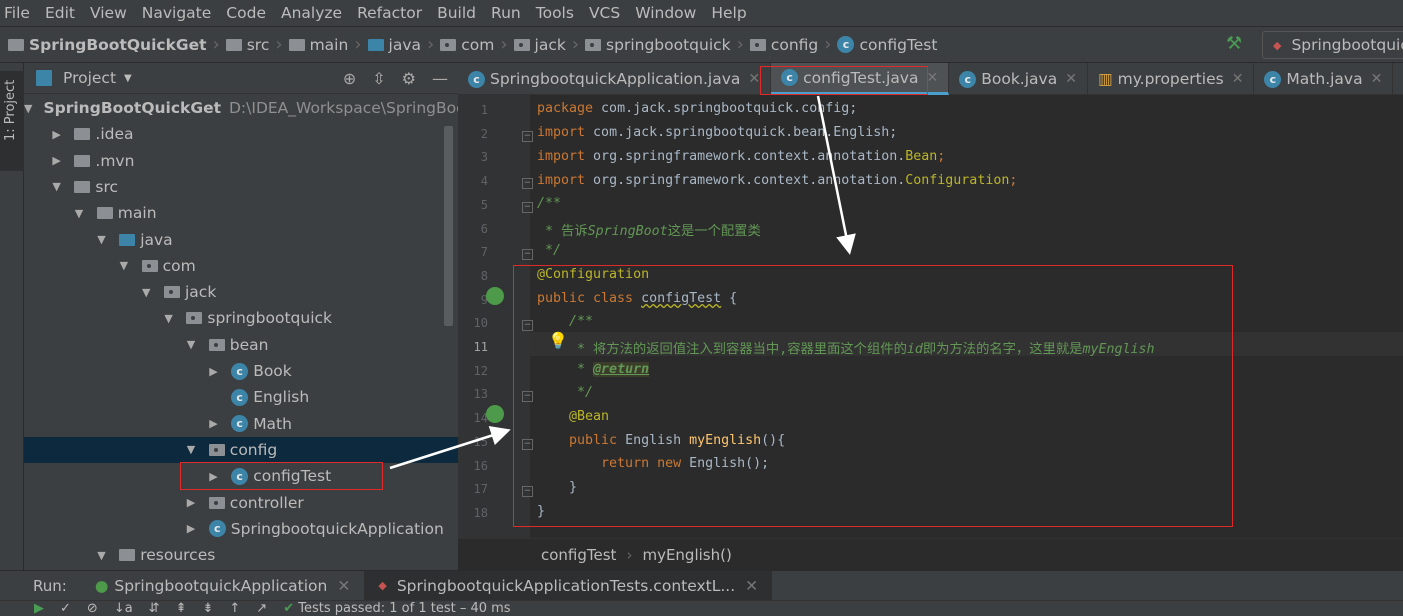 The image size is (1403, 616). I want to click on menu-view: View, so click(108, 13).